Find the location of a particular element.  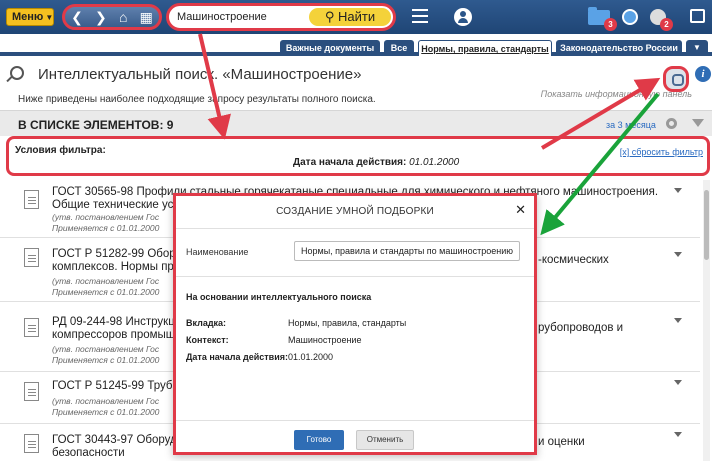

reset-filter-link: [x] сбросить фильтр is located at coordinates (661, 152).